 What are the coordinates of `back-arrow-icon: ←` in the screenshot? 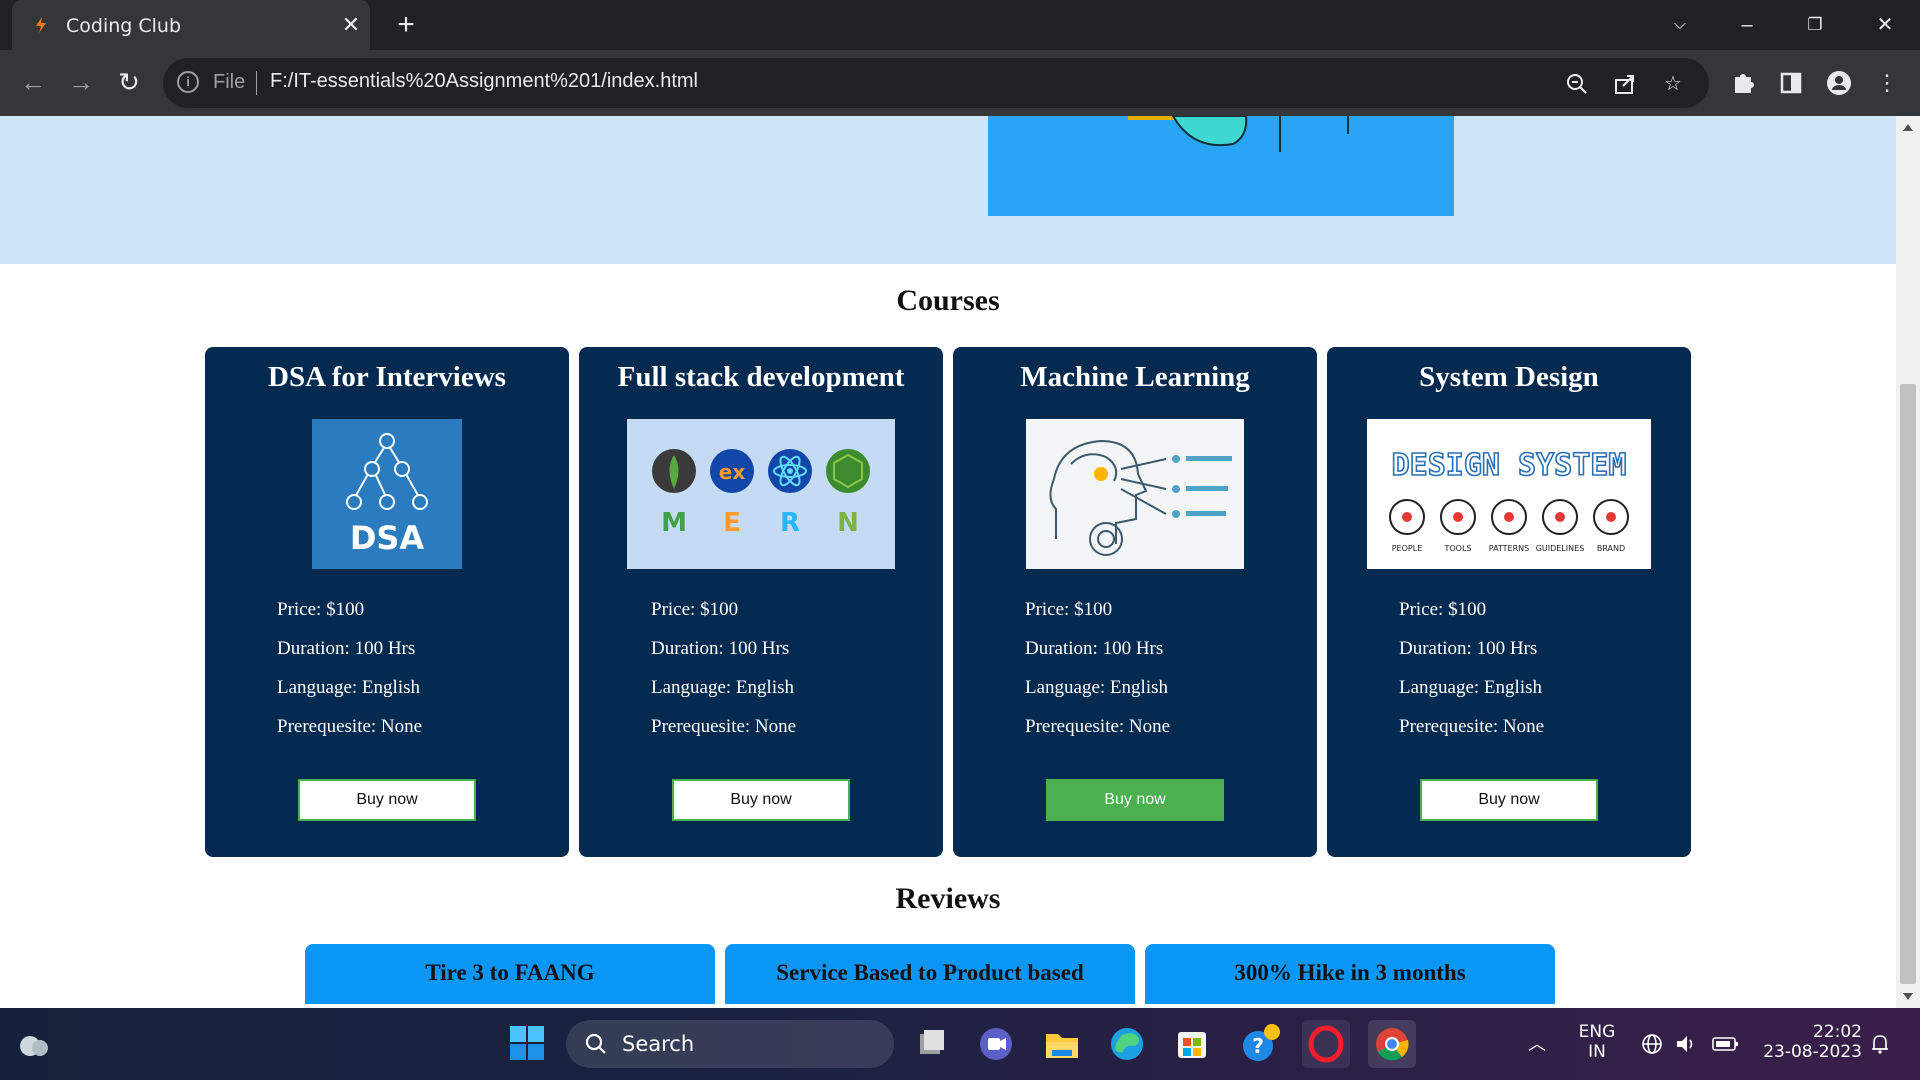 It's located at (33, 82).